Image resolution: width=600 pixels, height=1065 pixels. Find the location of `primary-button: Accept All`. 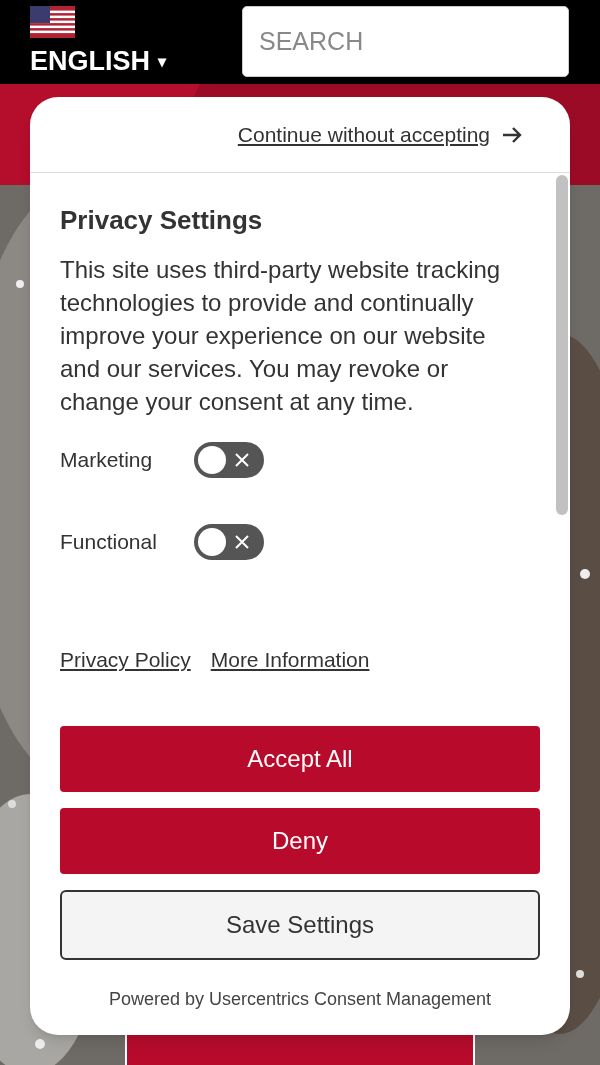

primary-button: Accept All is located at coordinates (300, 758).